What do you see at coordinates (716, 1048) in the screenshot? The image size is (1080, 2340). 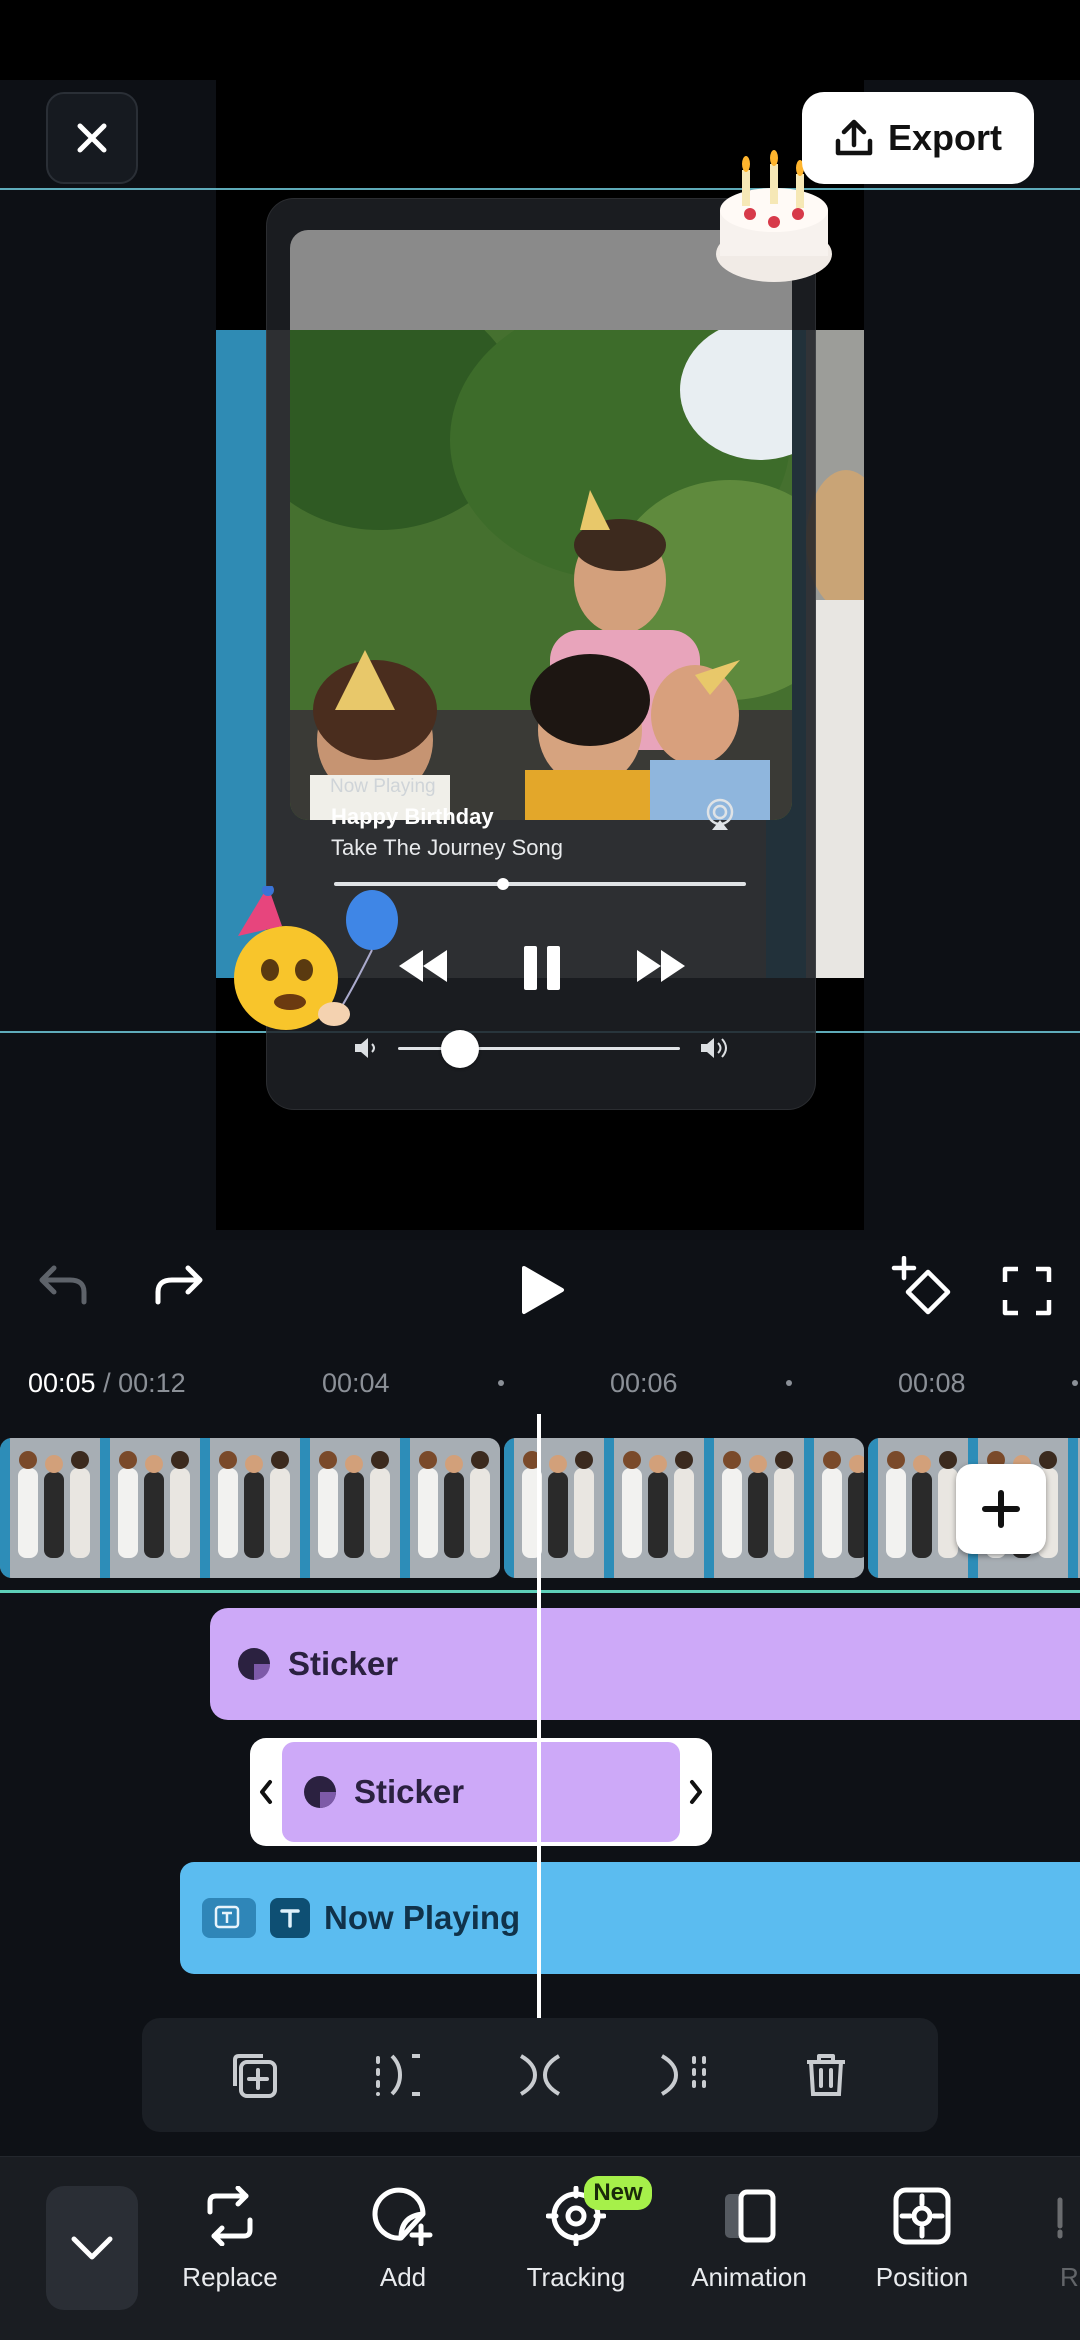 I see `volume-high-icon` at bounding box center [716, 1048].